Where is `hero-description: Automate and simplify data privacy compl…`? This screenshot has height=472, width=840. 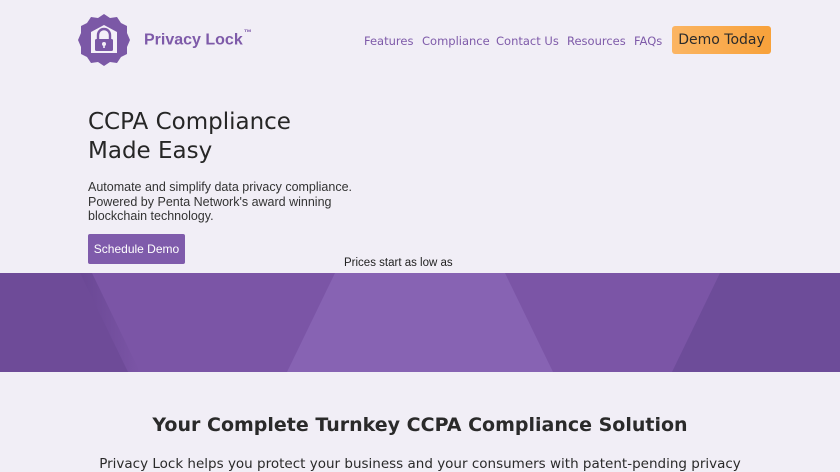
hero-description: Automate and simplify data privacy compl… is located at coordinates (223, 202).